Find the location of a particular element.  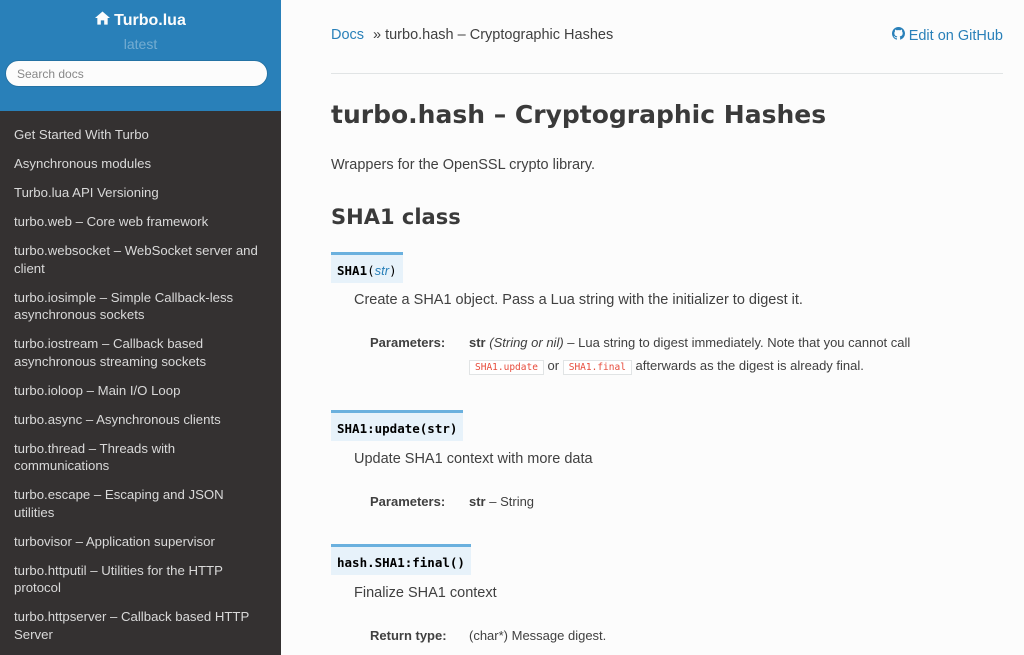

edit-on-github-link: Edit on GitHub is located at coordinates (947, 35).